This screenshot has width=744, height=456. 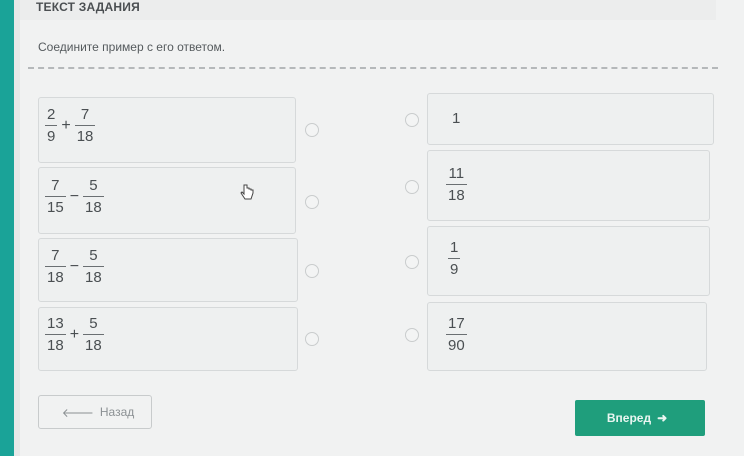 I want to click on fraction: 29, so click(x=51, y=125).